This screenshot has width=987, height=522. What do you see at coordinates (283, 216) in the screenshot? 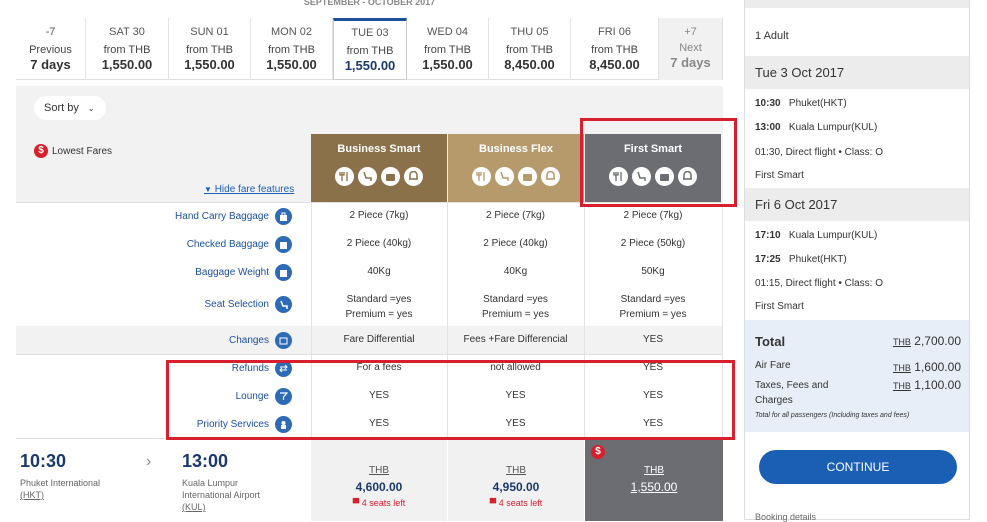
I see `hand-carry-icon` at bounding box center [283, 216].